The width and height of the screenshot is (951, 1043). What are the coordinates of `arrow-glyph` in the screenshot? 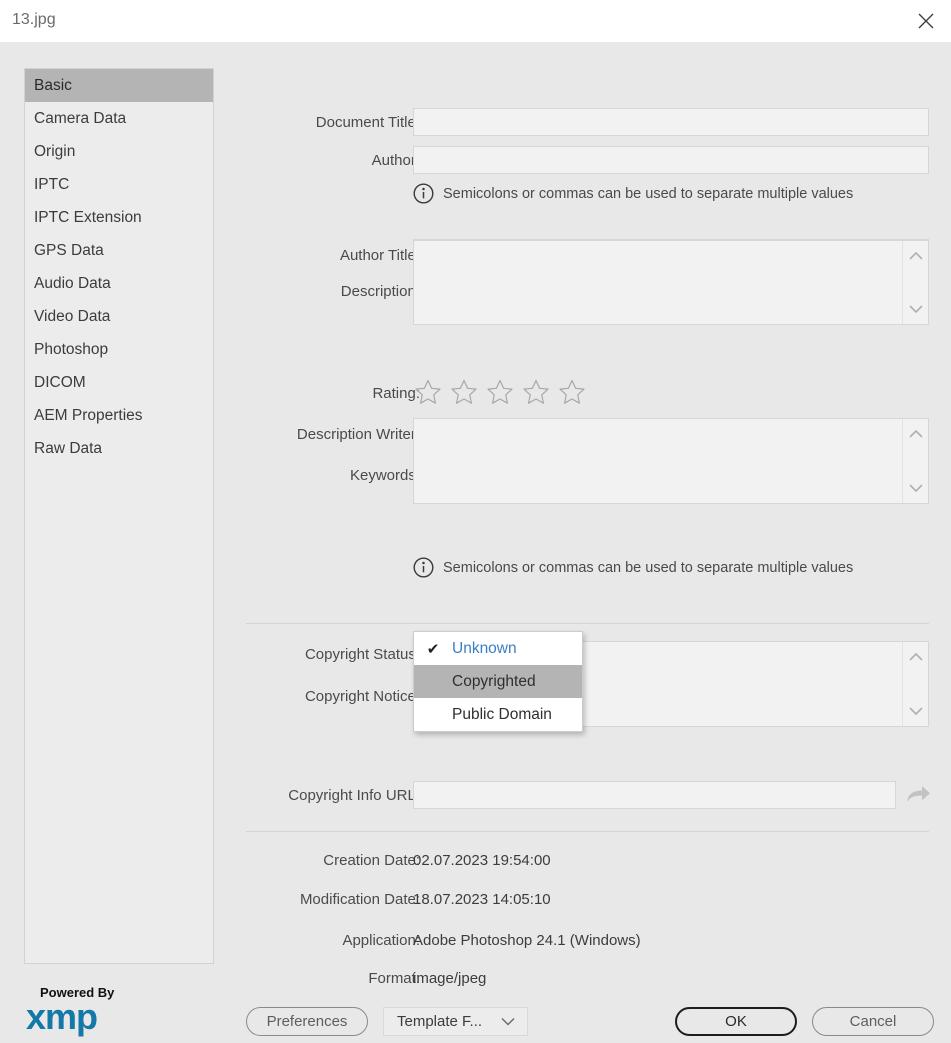 It's located at (918, 794).